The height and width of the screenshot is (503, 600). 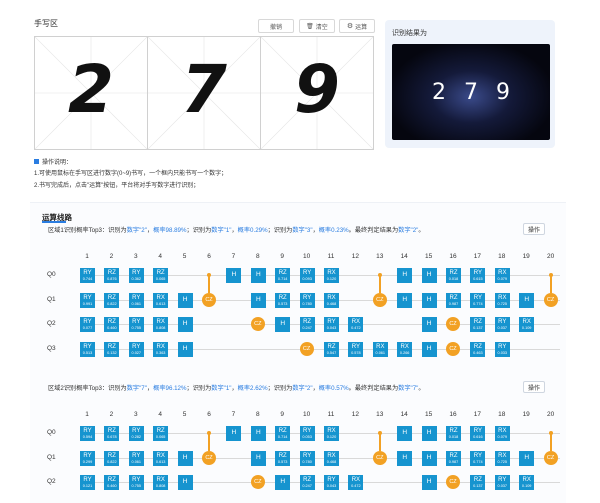 I want to click on gate-ry: RY 0.362, so click(x=136, y=275).